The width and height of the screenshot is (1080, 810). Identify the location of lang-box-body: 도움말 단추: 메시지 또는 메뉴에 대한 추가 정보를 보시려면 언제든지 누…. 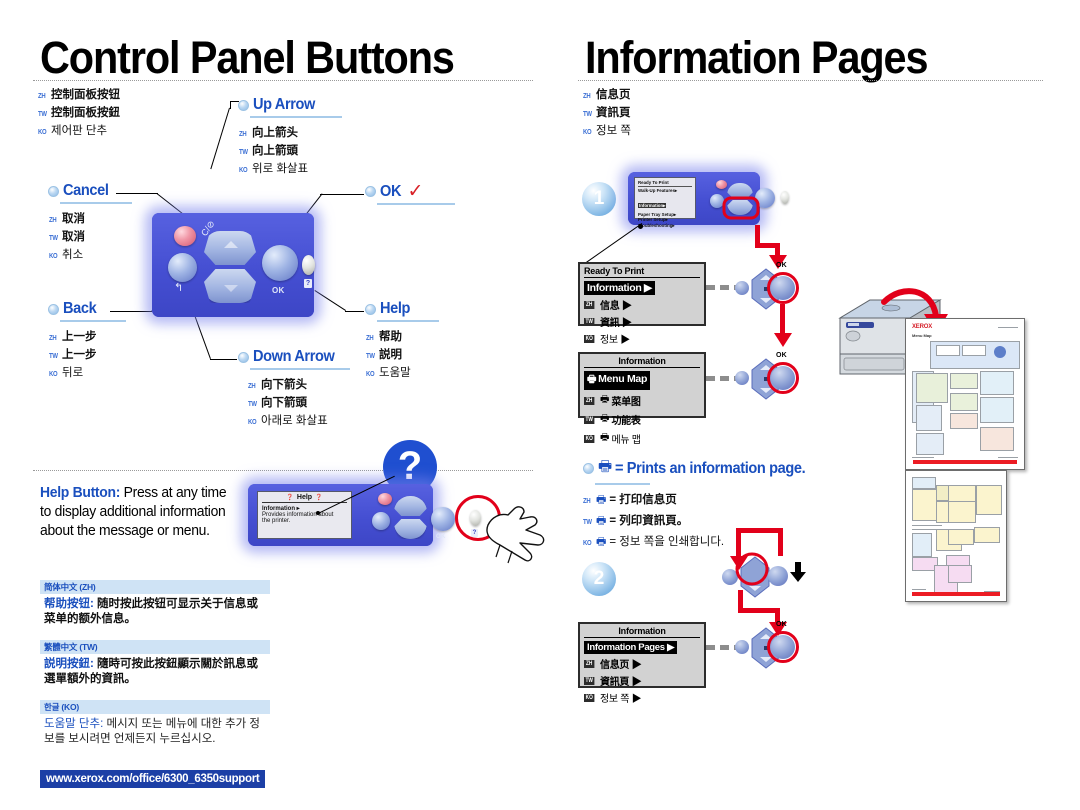
(155, 730).